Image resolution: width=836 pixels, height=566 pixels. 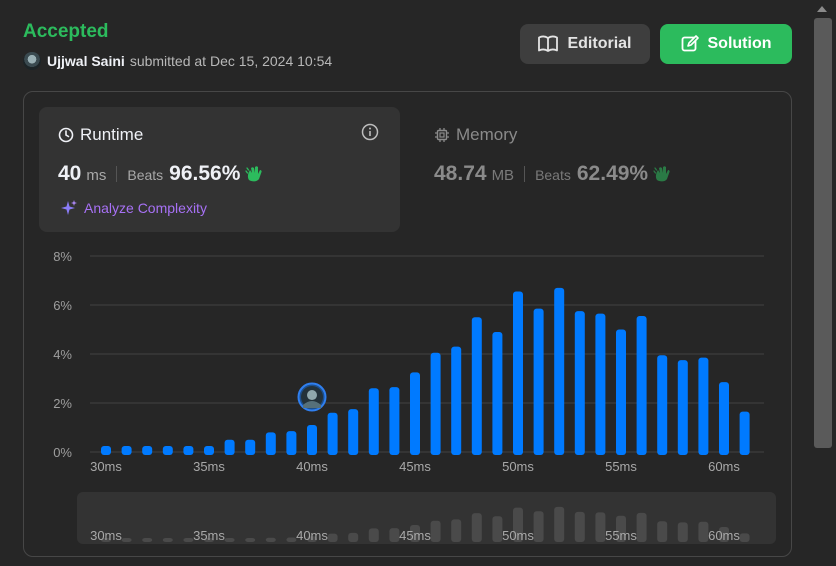 What do you see at coordinates (612, 173) in the screenshot?
I see `memory-beats-percent: 62.49%` at bounding box center [612, 173].